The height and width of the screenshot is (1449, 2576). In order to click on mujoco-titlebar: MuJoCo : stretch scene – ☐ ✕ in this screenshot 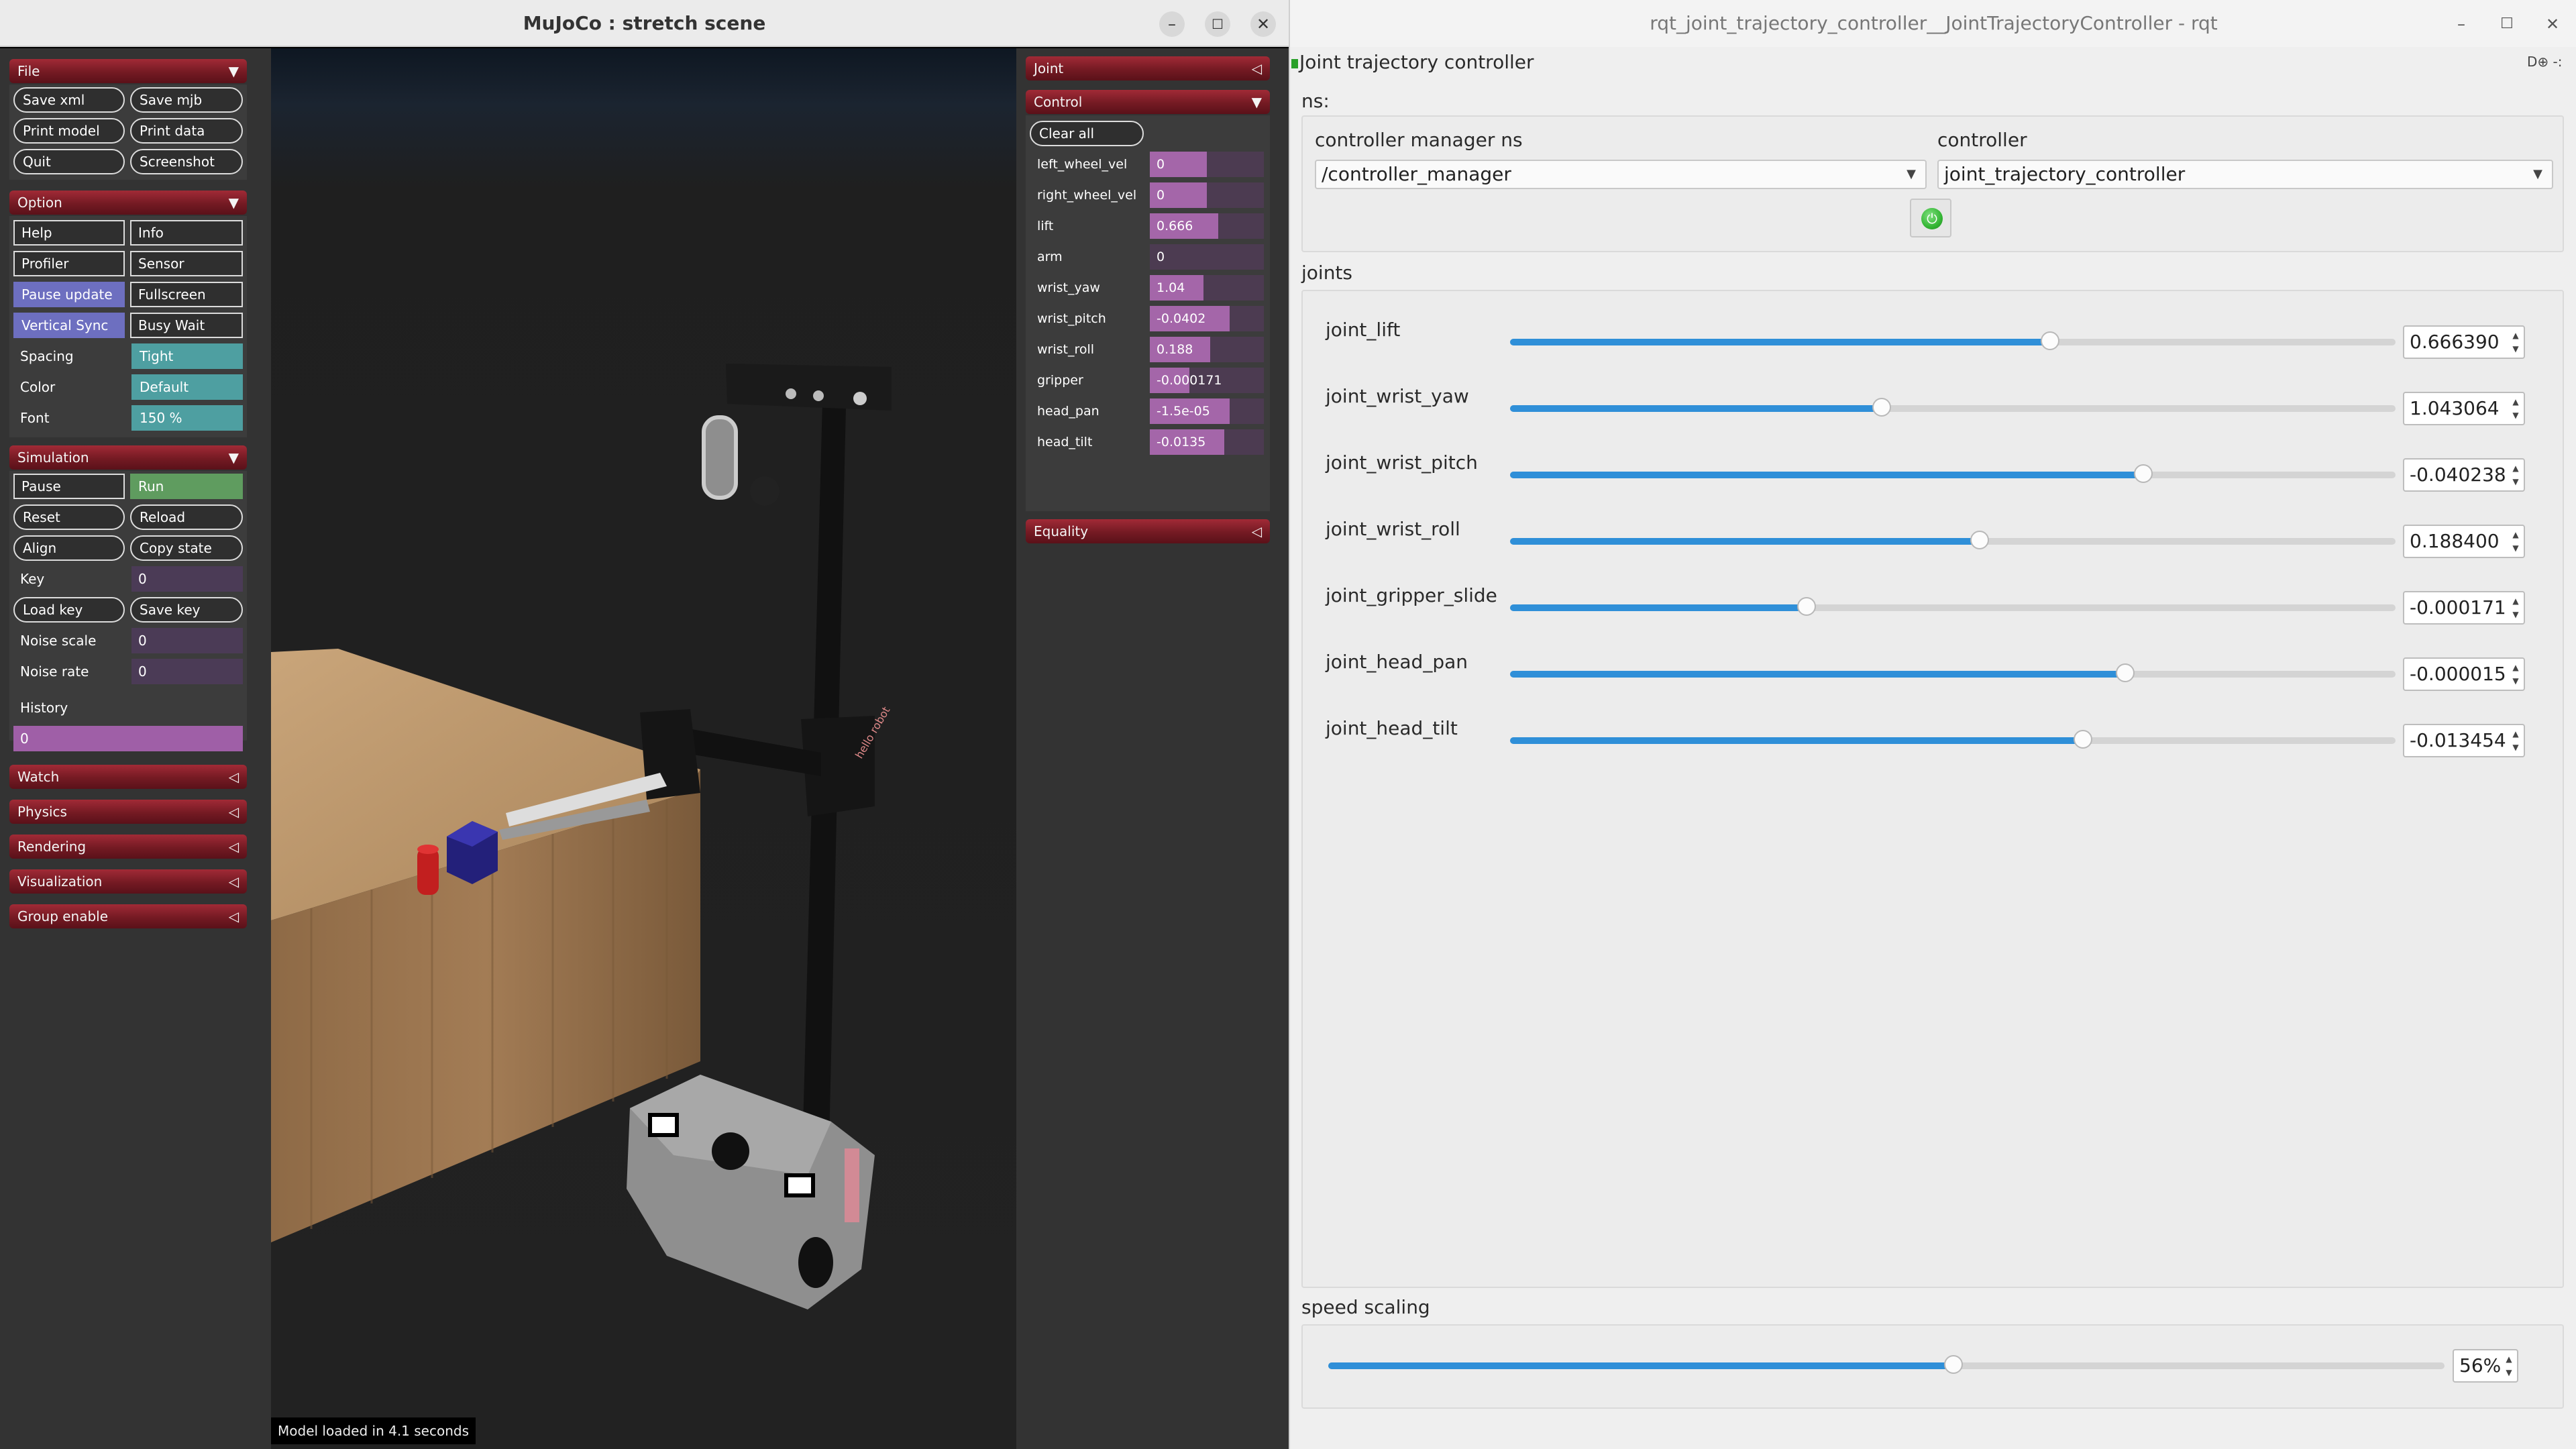, I will do `click(644, 23)`.